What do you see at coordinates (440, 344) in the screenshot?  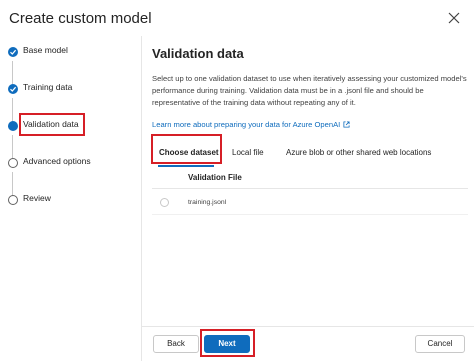 I see `cancel-button: Cancel` at bounding box center [440, 344].